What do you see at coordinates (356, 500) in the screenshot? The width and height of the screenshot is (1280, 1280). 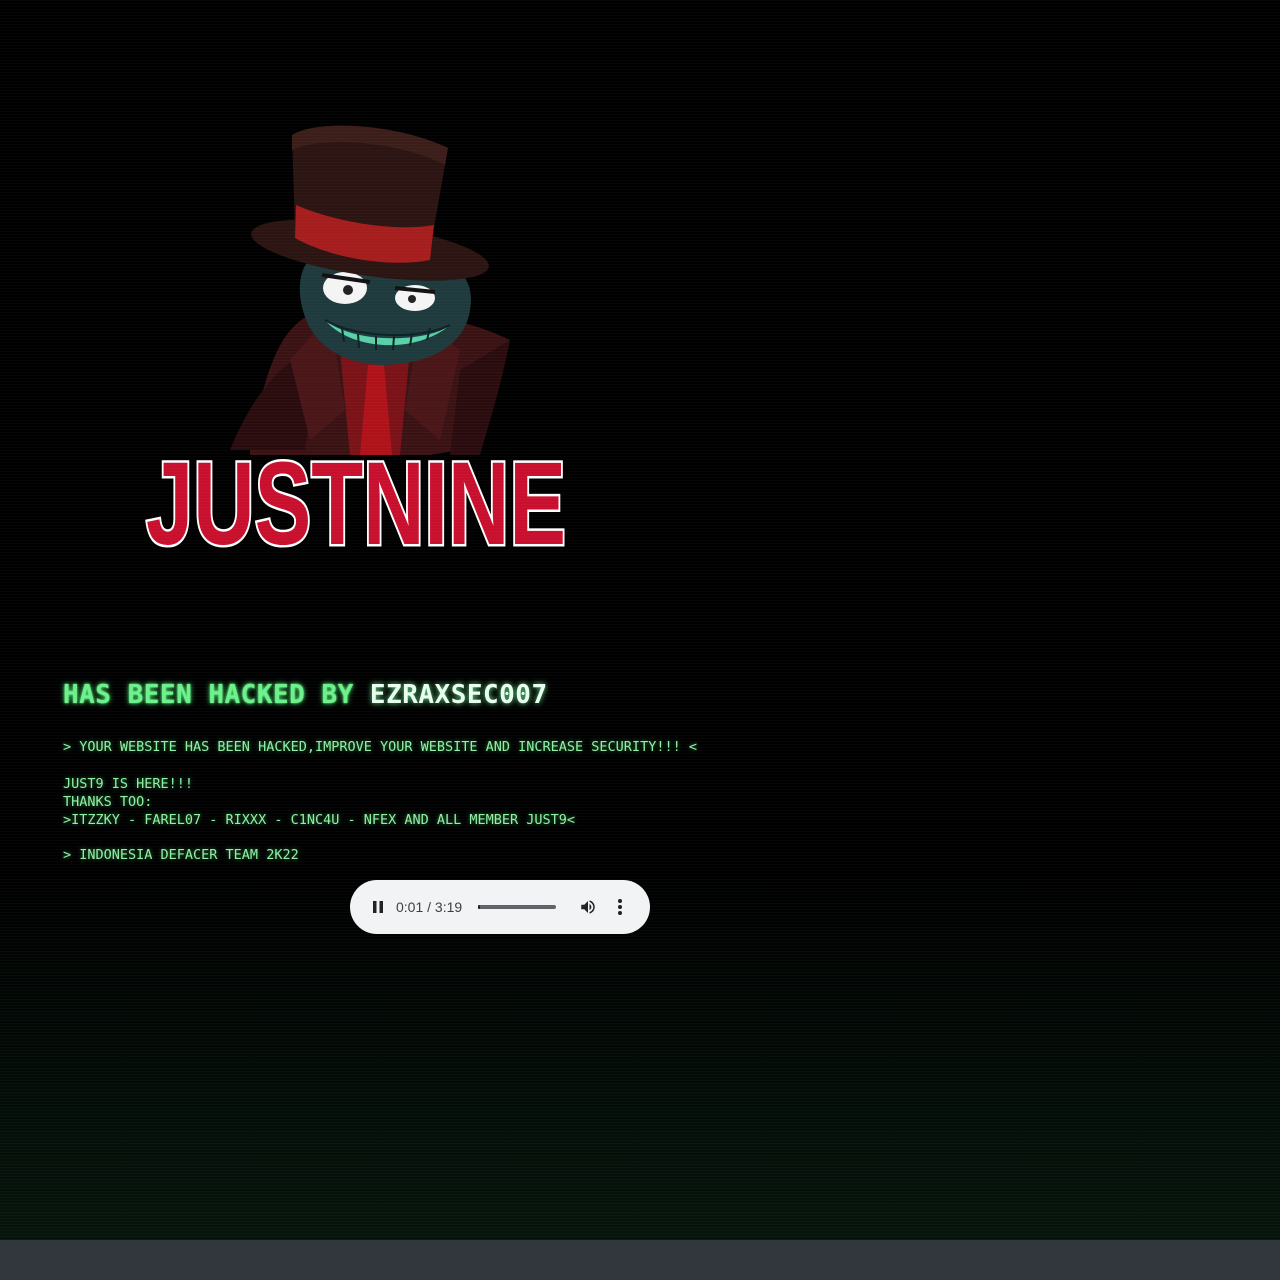 I see `justnine-logo-text: JUSTNINE` at bounding box center [356, 500].